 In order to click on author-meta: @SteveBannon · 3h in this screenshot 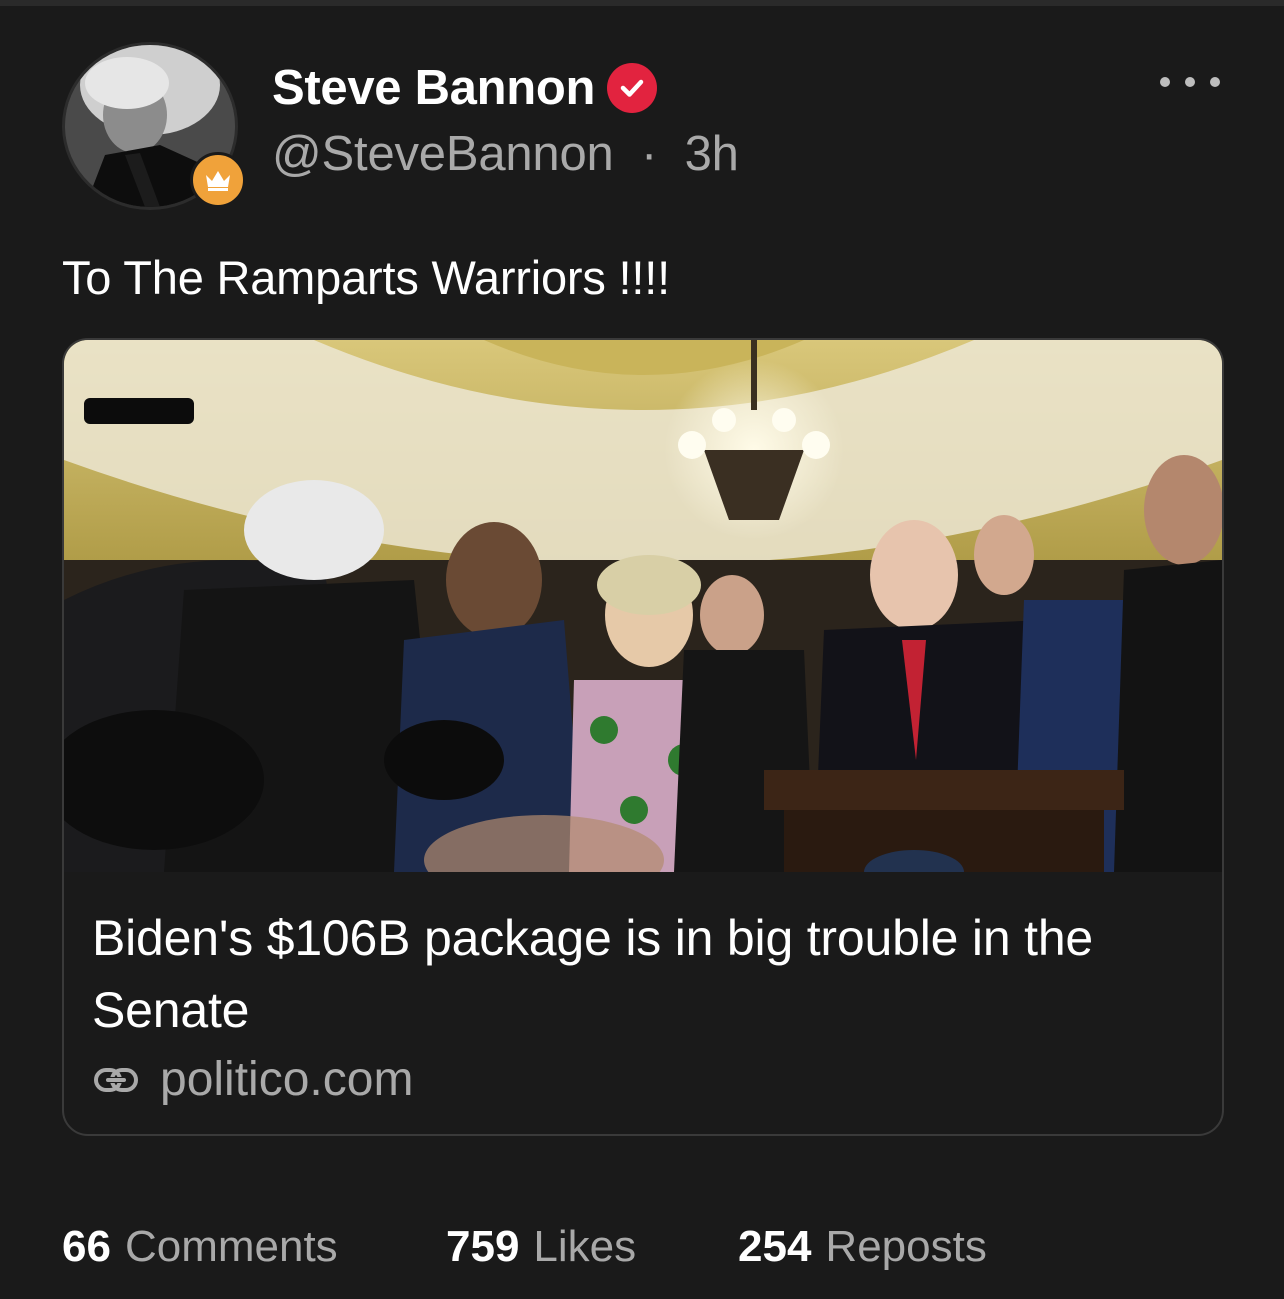, I will do `click(505, 154)`.